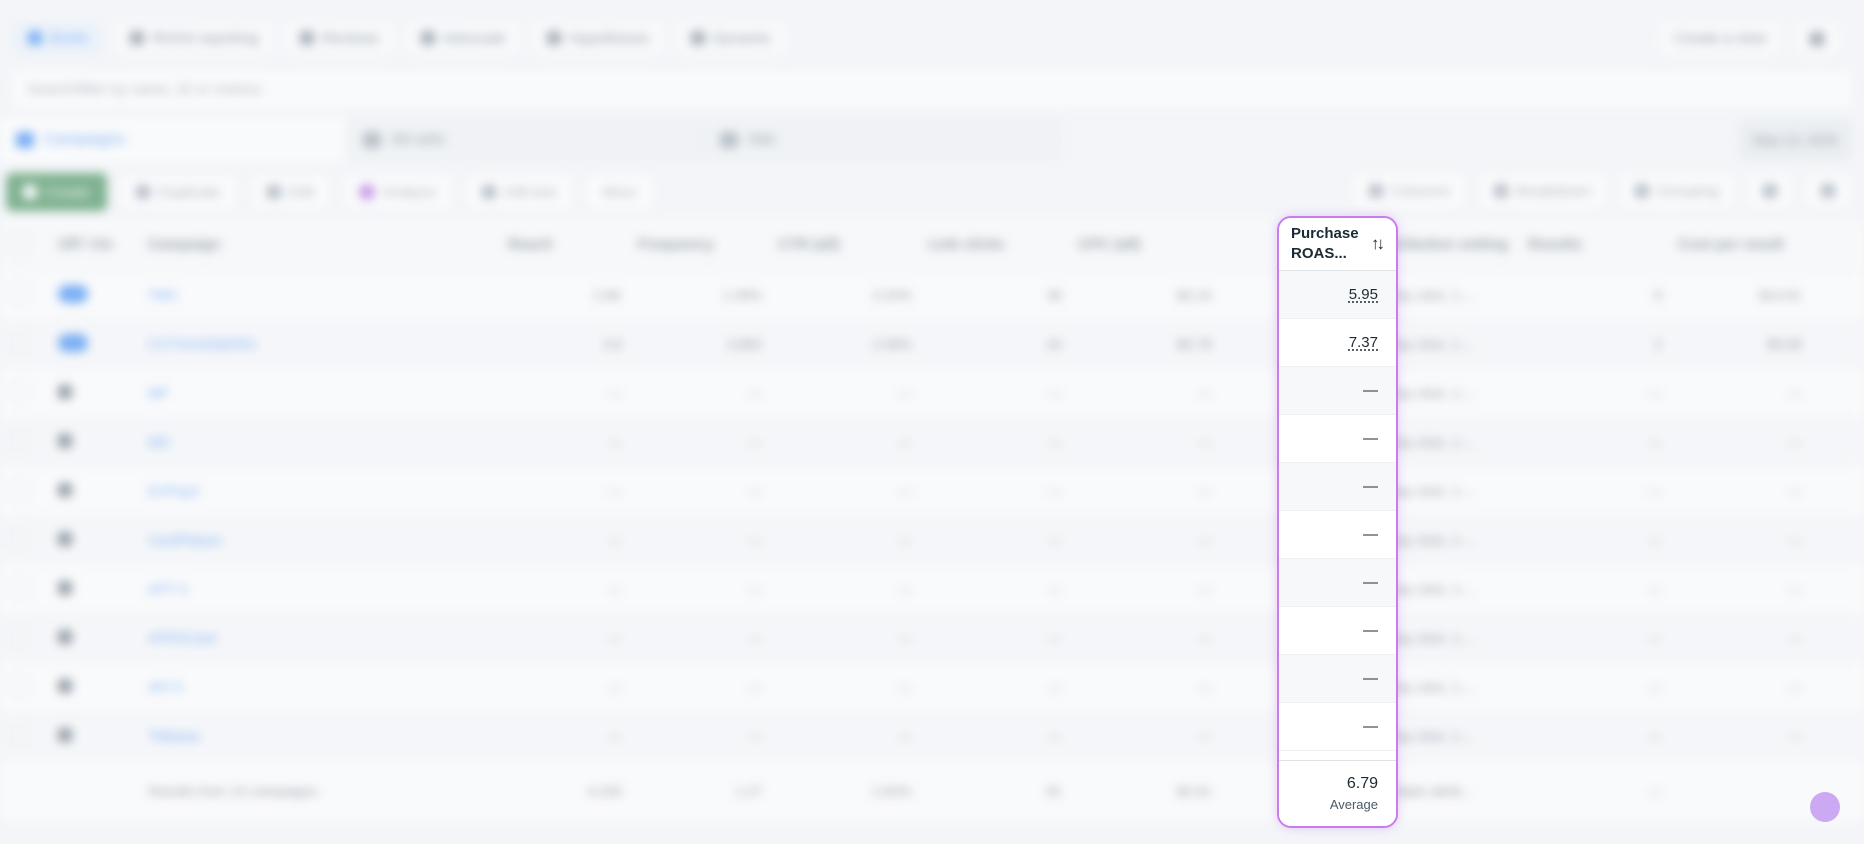 Image resolution: width=1864 pixels, height=844 pixels. What do you see at coordinates (1677, 191) in the screenshot?
I see `grouping-button: Grouping` at bounding box center [1677, 191].